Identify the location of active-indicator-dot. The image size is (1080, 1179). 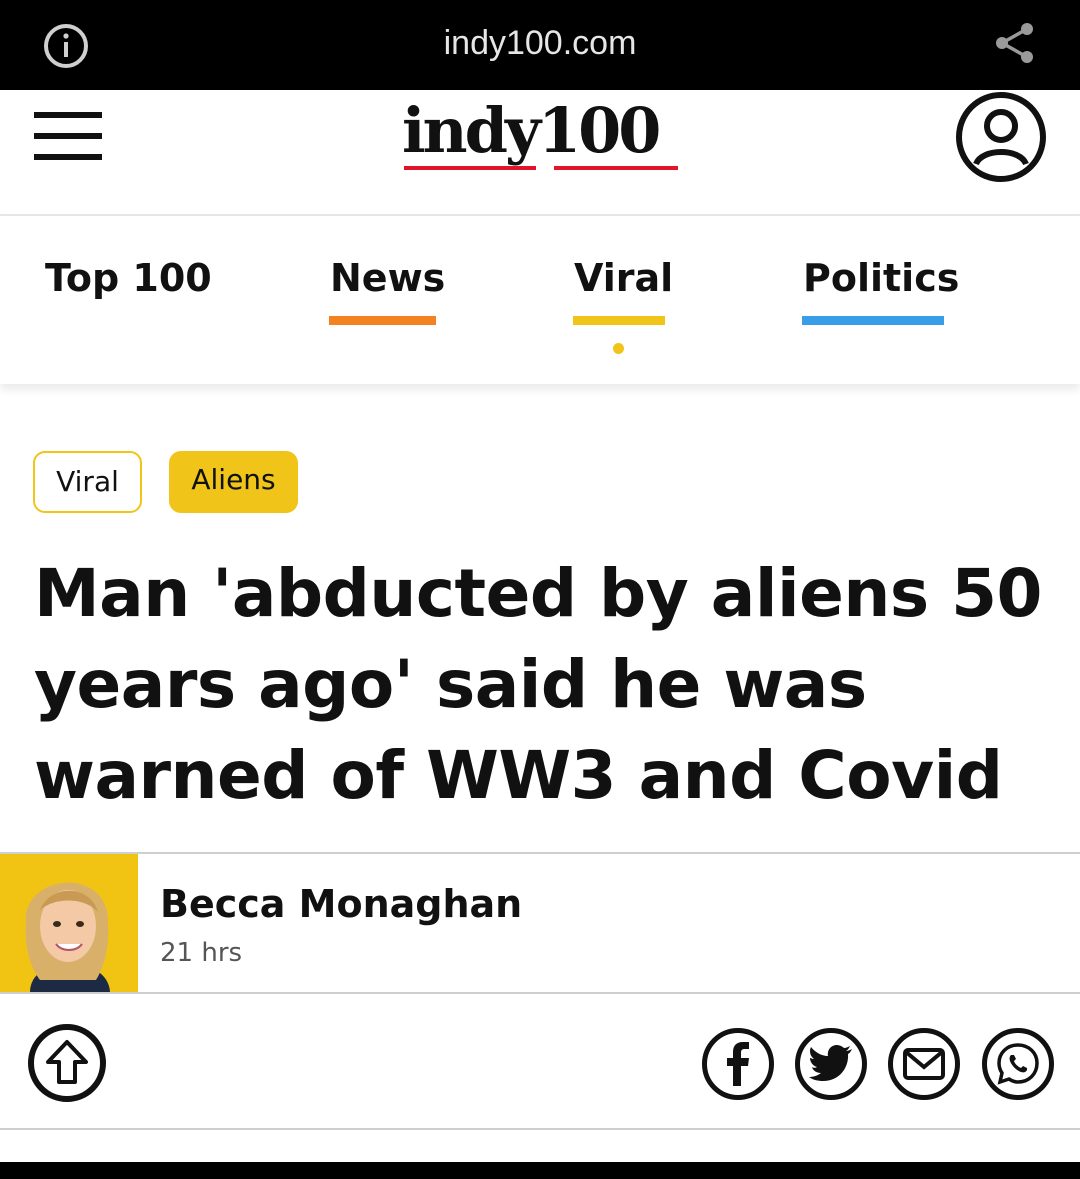
(618, 348).